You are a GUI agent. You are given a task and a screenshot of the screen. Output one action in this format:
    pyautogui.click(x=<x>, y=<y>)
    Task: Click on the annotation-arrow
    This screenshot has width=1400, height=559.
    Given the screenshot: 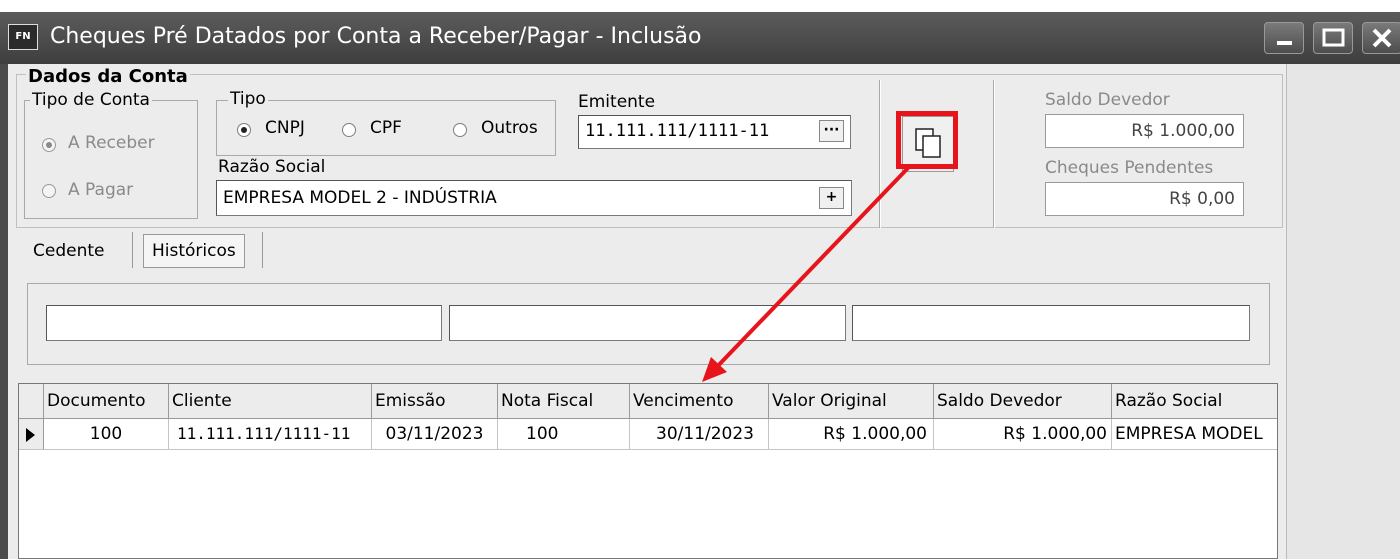 What is the action you would take?
    pyautogui.click(x=806, y=274)
    